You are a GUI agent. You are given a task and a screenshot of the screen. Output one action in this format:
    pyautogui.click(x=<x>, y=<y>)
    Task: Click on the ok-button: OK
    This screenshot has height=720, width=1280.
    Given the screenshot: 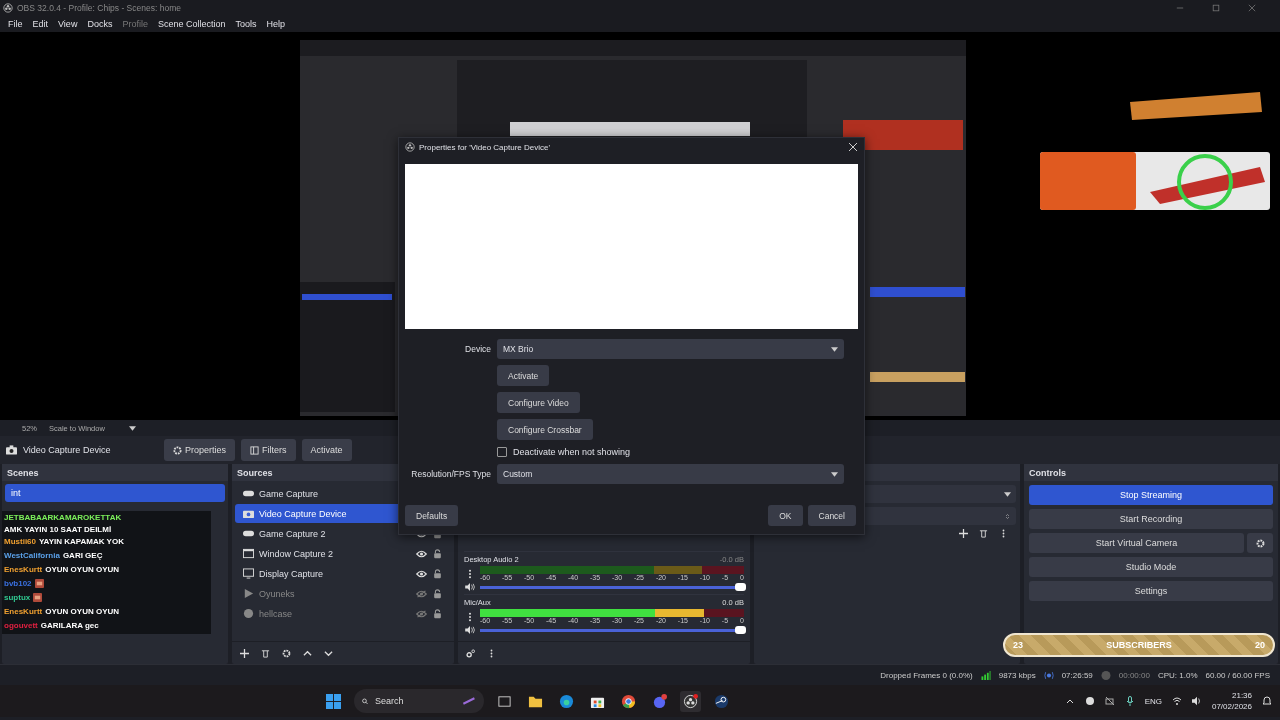 What is the action you would take?
    pyautogui.click(x=785, y=515)
    